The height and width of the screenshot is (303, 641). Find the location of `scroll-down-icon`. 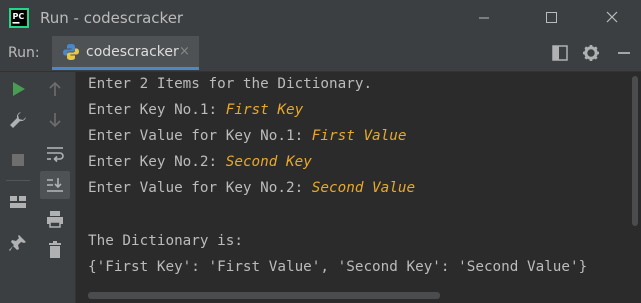

scroll-down-icon is located at coordinates (55, 120).